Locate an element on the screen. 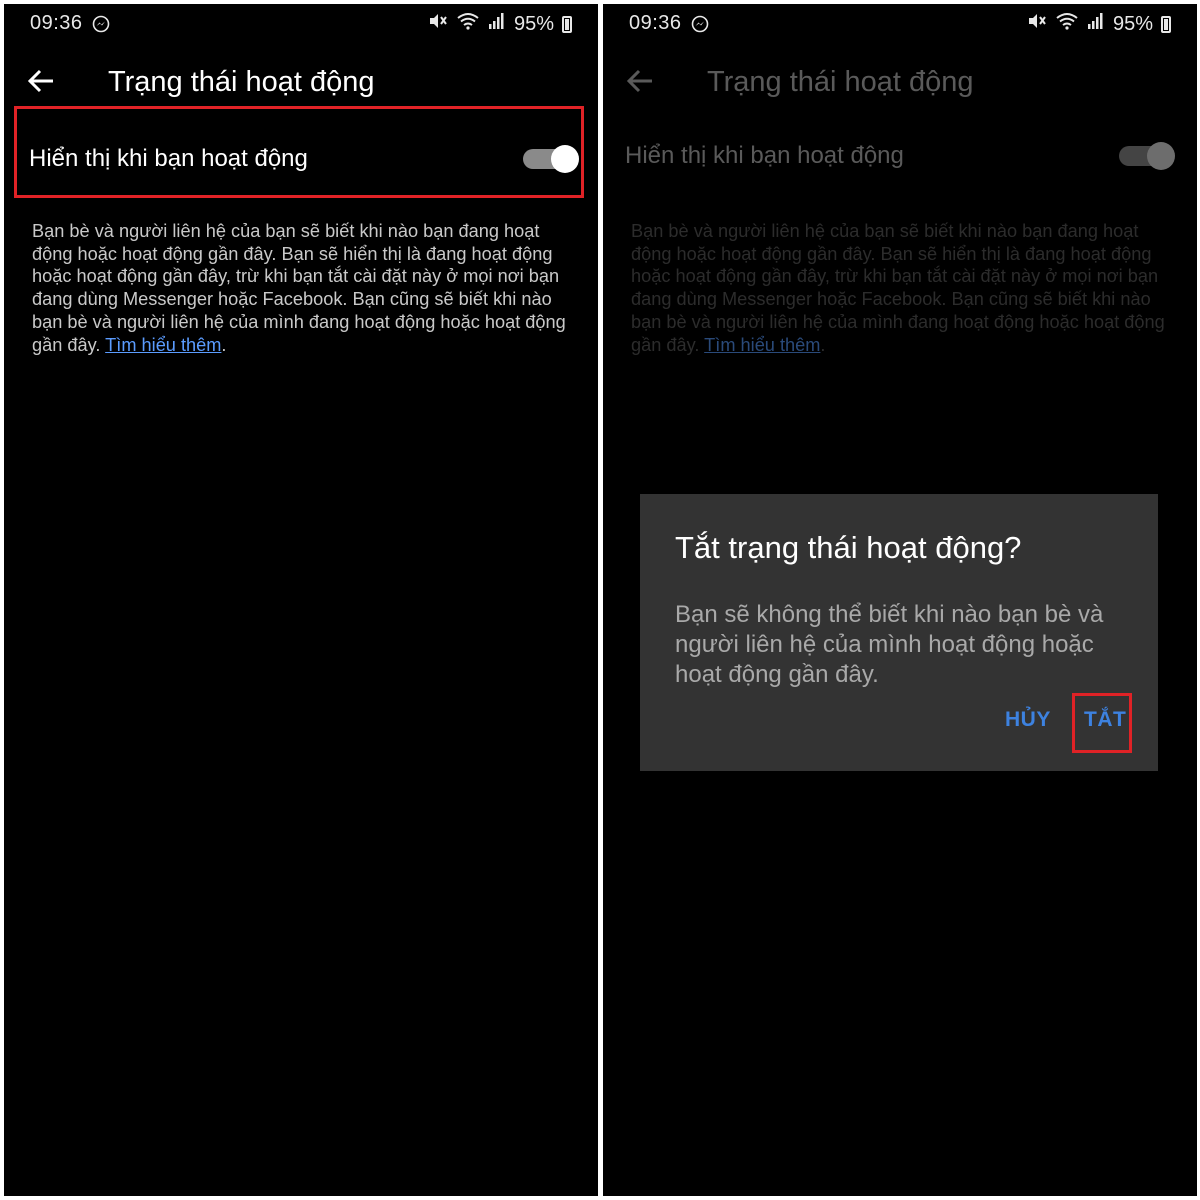 This screenshot has width=1200, height=1200. turn-off-highlight is located at coordinates (1102, 723).